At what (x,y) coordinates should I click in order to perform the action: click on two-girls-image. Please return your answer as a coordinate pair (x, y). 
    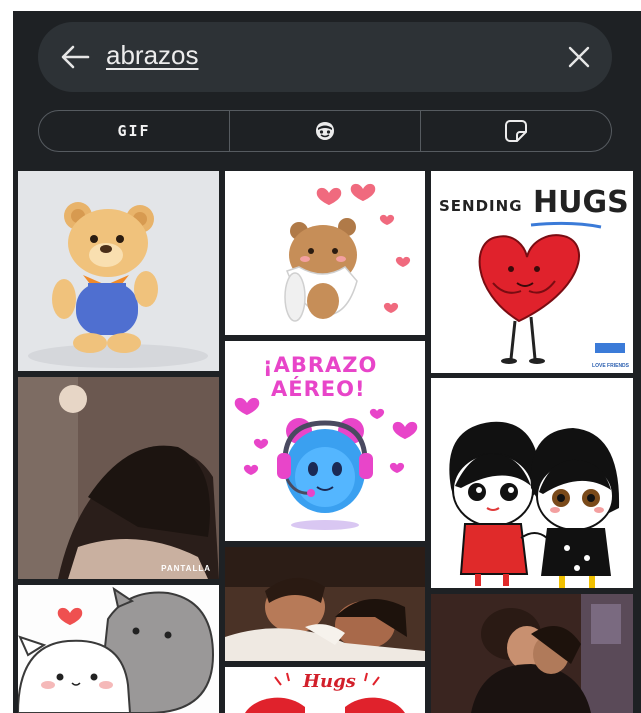
    Looking at the image, I should click on (532, 483).